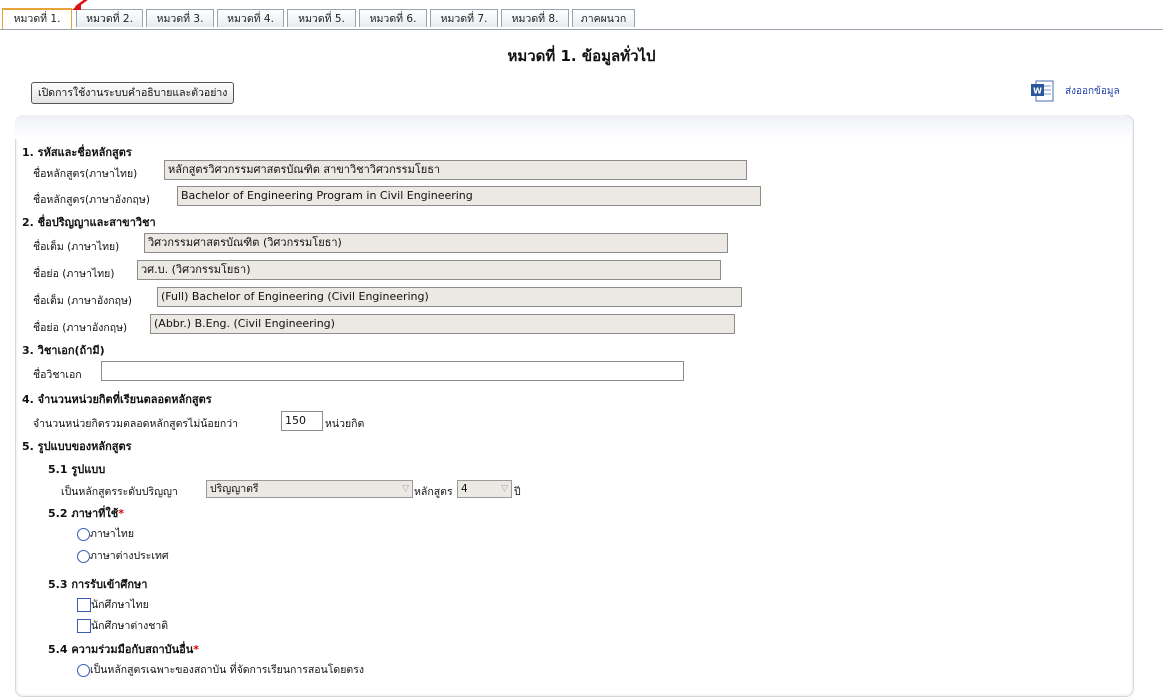  I want to click on section-5-2-title: 5.2 ภาษาที่ใช้*, so click(86, 513).